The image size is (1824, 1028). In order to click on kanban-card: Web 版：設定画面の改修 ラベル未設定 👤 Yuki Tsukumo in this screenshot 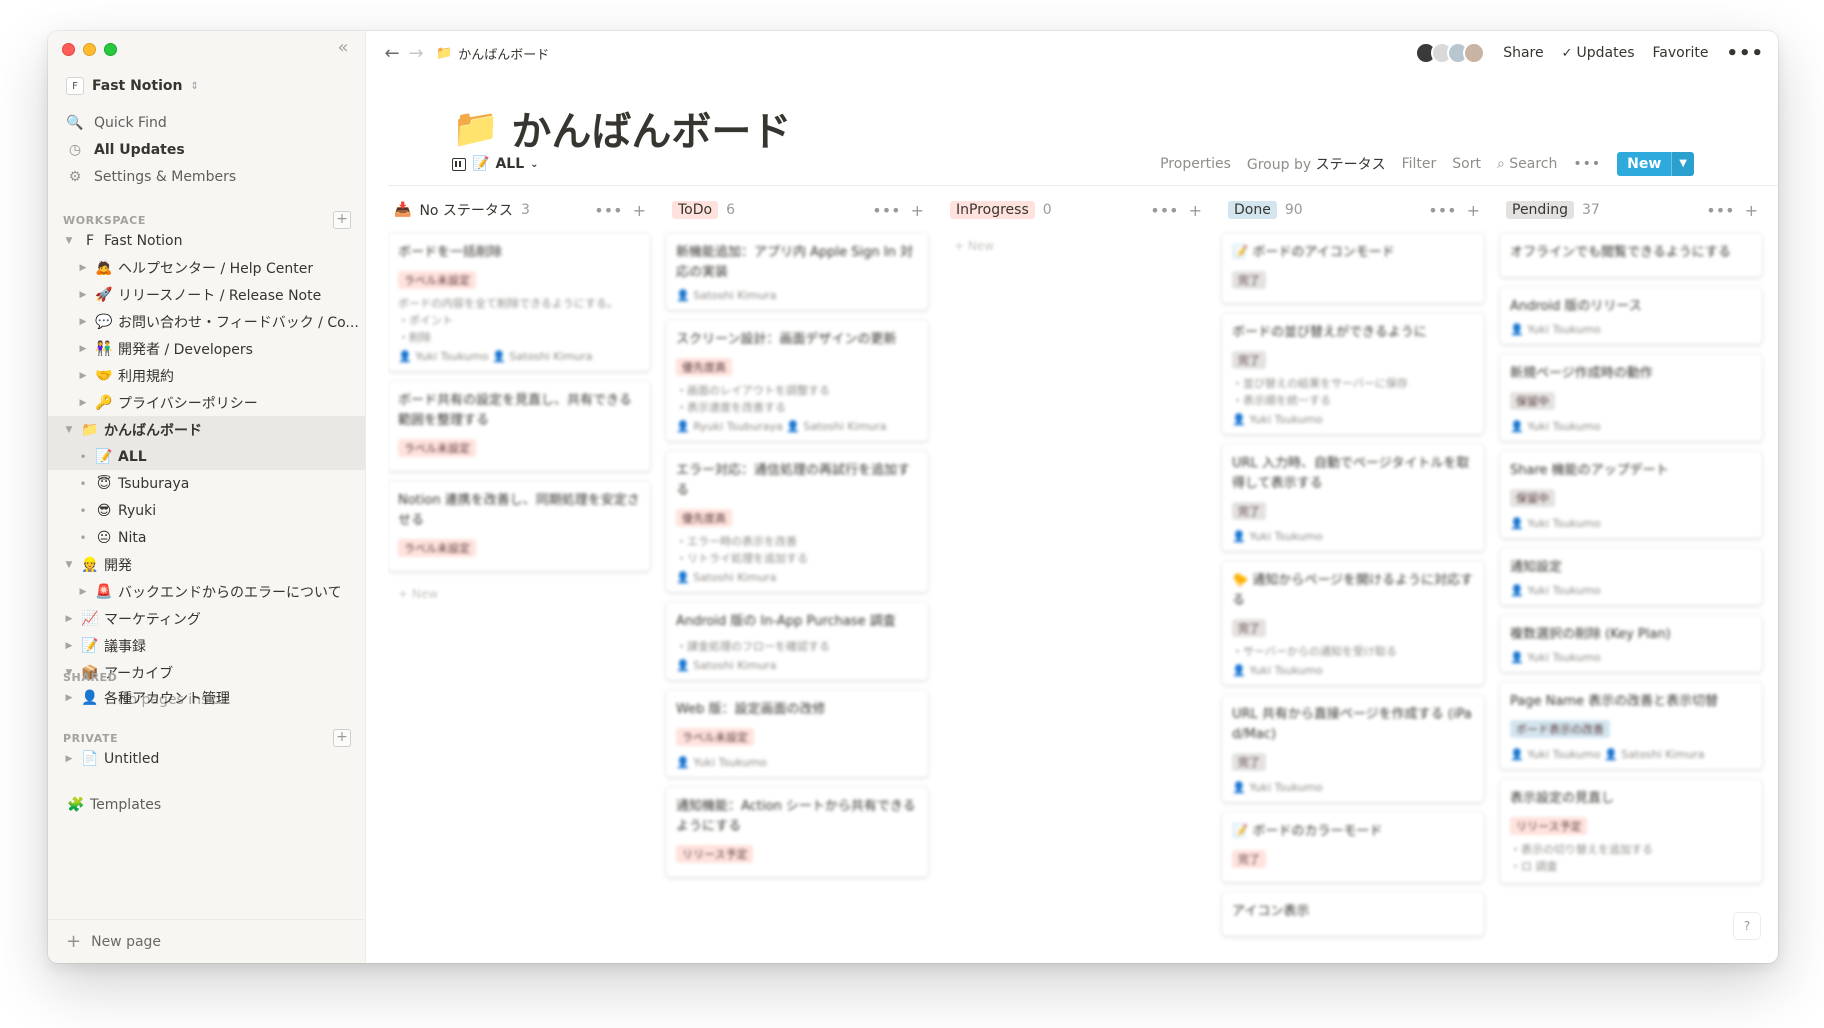, I will do `click(797, 733)`.